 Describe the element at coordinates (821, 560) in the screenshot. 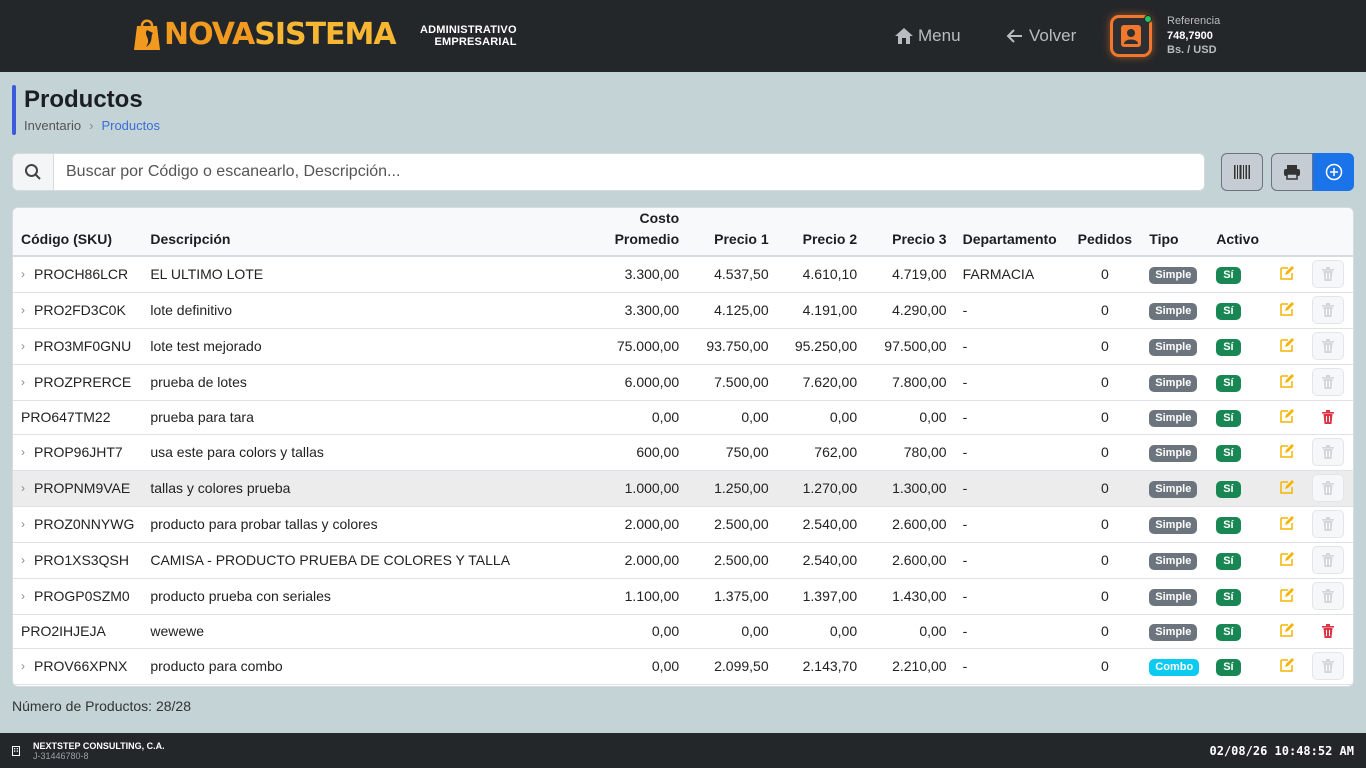

I see `cell-precio-2: 2.540,00` at that location.